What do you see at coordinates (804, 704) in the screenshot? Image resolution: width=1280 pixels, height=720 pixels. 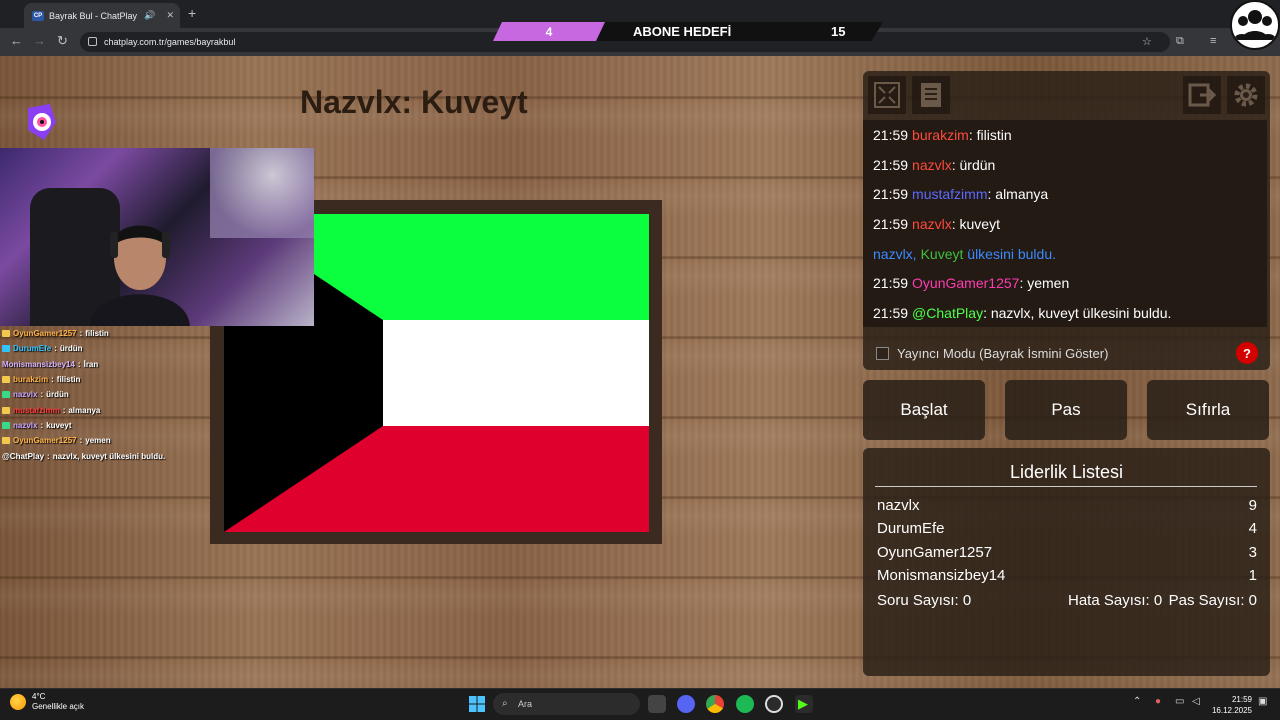 I see `kick-icon: ▶` at bounding box center [804, 704].